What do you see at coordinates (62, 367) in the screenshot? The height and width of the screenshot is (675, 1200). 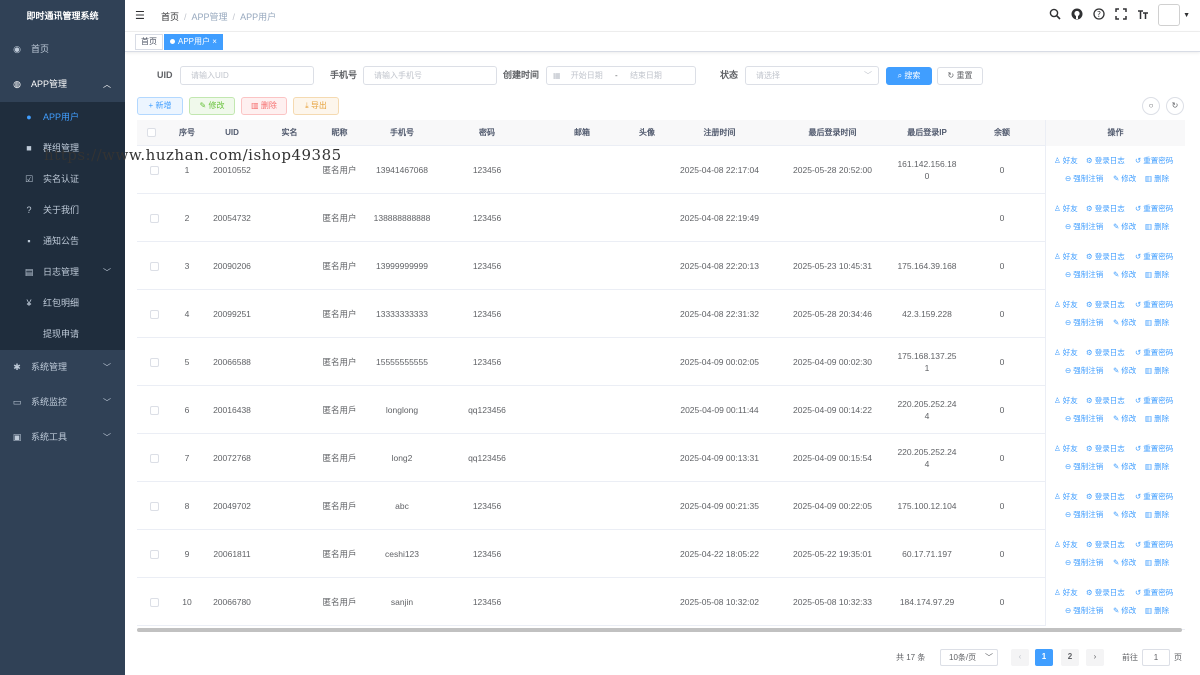 I see `sidebar-item-system: ✱ 系统管理 ﹀` at bounding box center [62, 367].